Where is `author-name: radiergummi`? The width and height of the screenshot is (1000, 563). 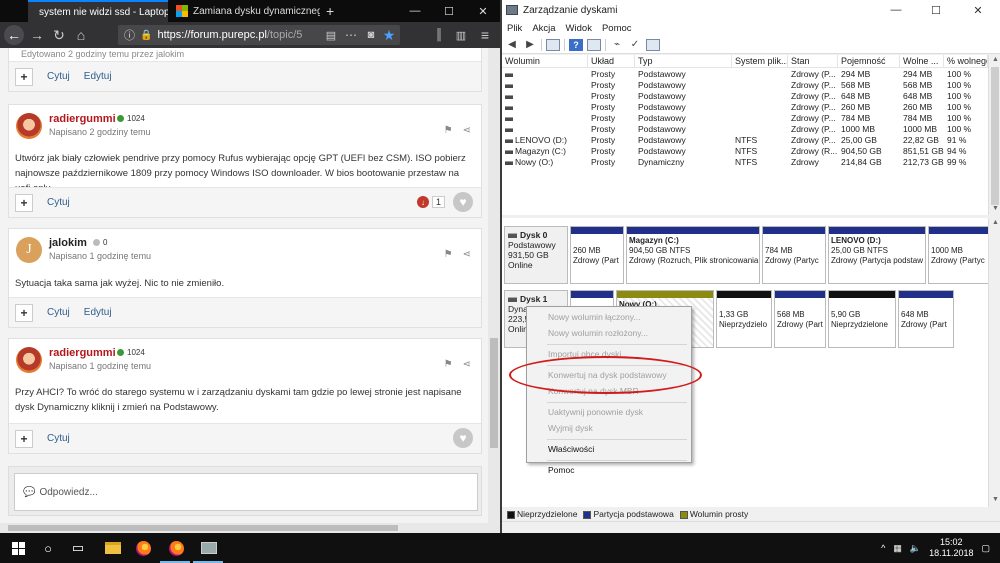
author-name: radiergummi is located at coordinates (82, 119).